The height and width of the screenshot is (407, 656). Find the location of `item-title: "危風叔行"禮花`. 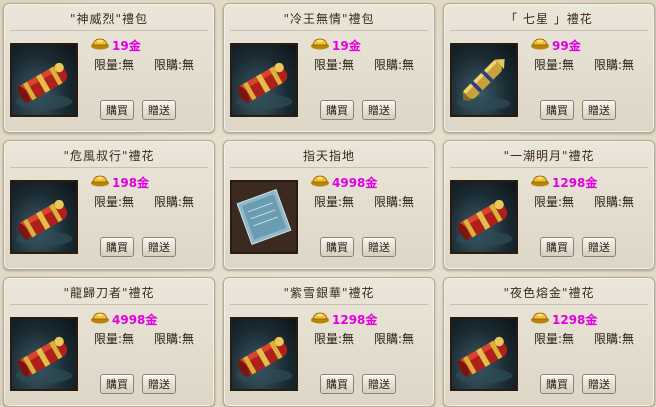

item-title: "危風叔行"禮花 is located at coordinates (109, 156).